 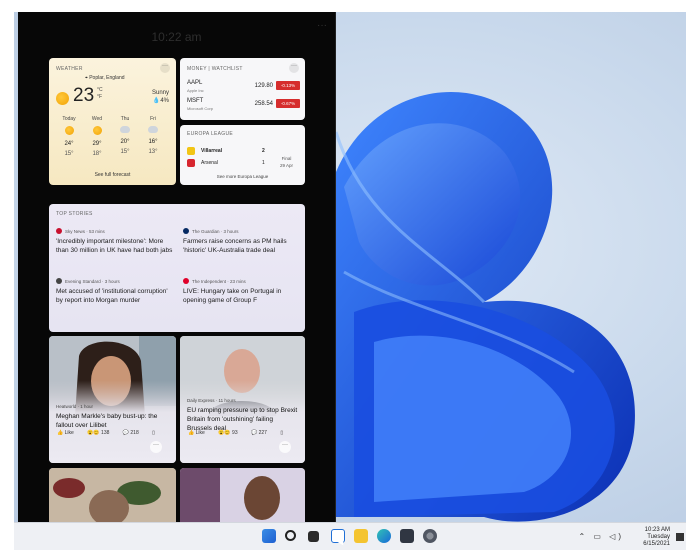 I want to click on stock-name: Apple Inc, so click(x=195, y=90).